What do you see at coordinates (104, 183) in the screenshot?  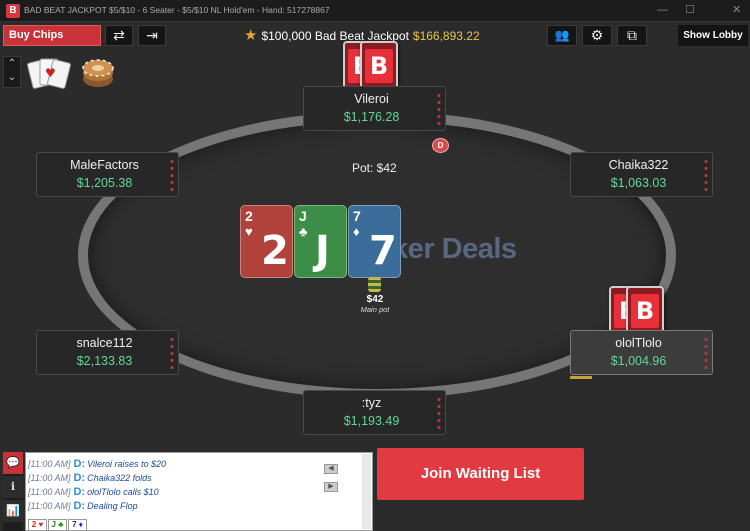 I see `player-stack: $1,205.38` at bounding box center [104, 183].